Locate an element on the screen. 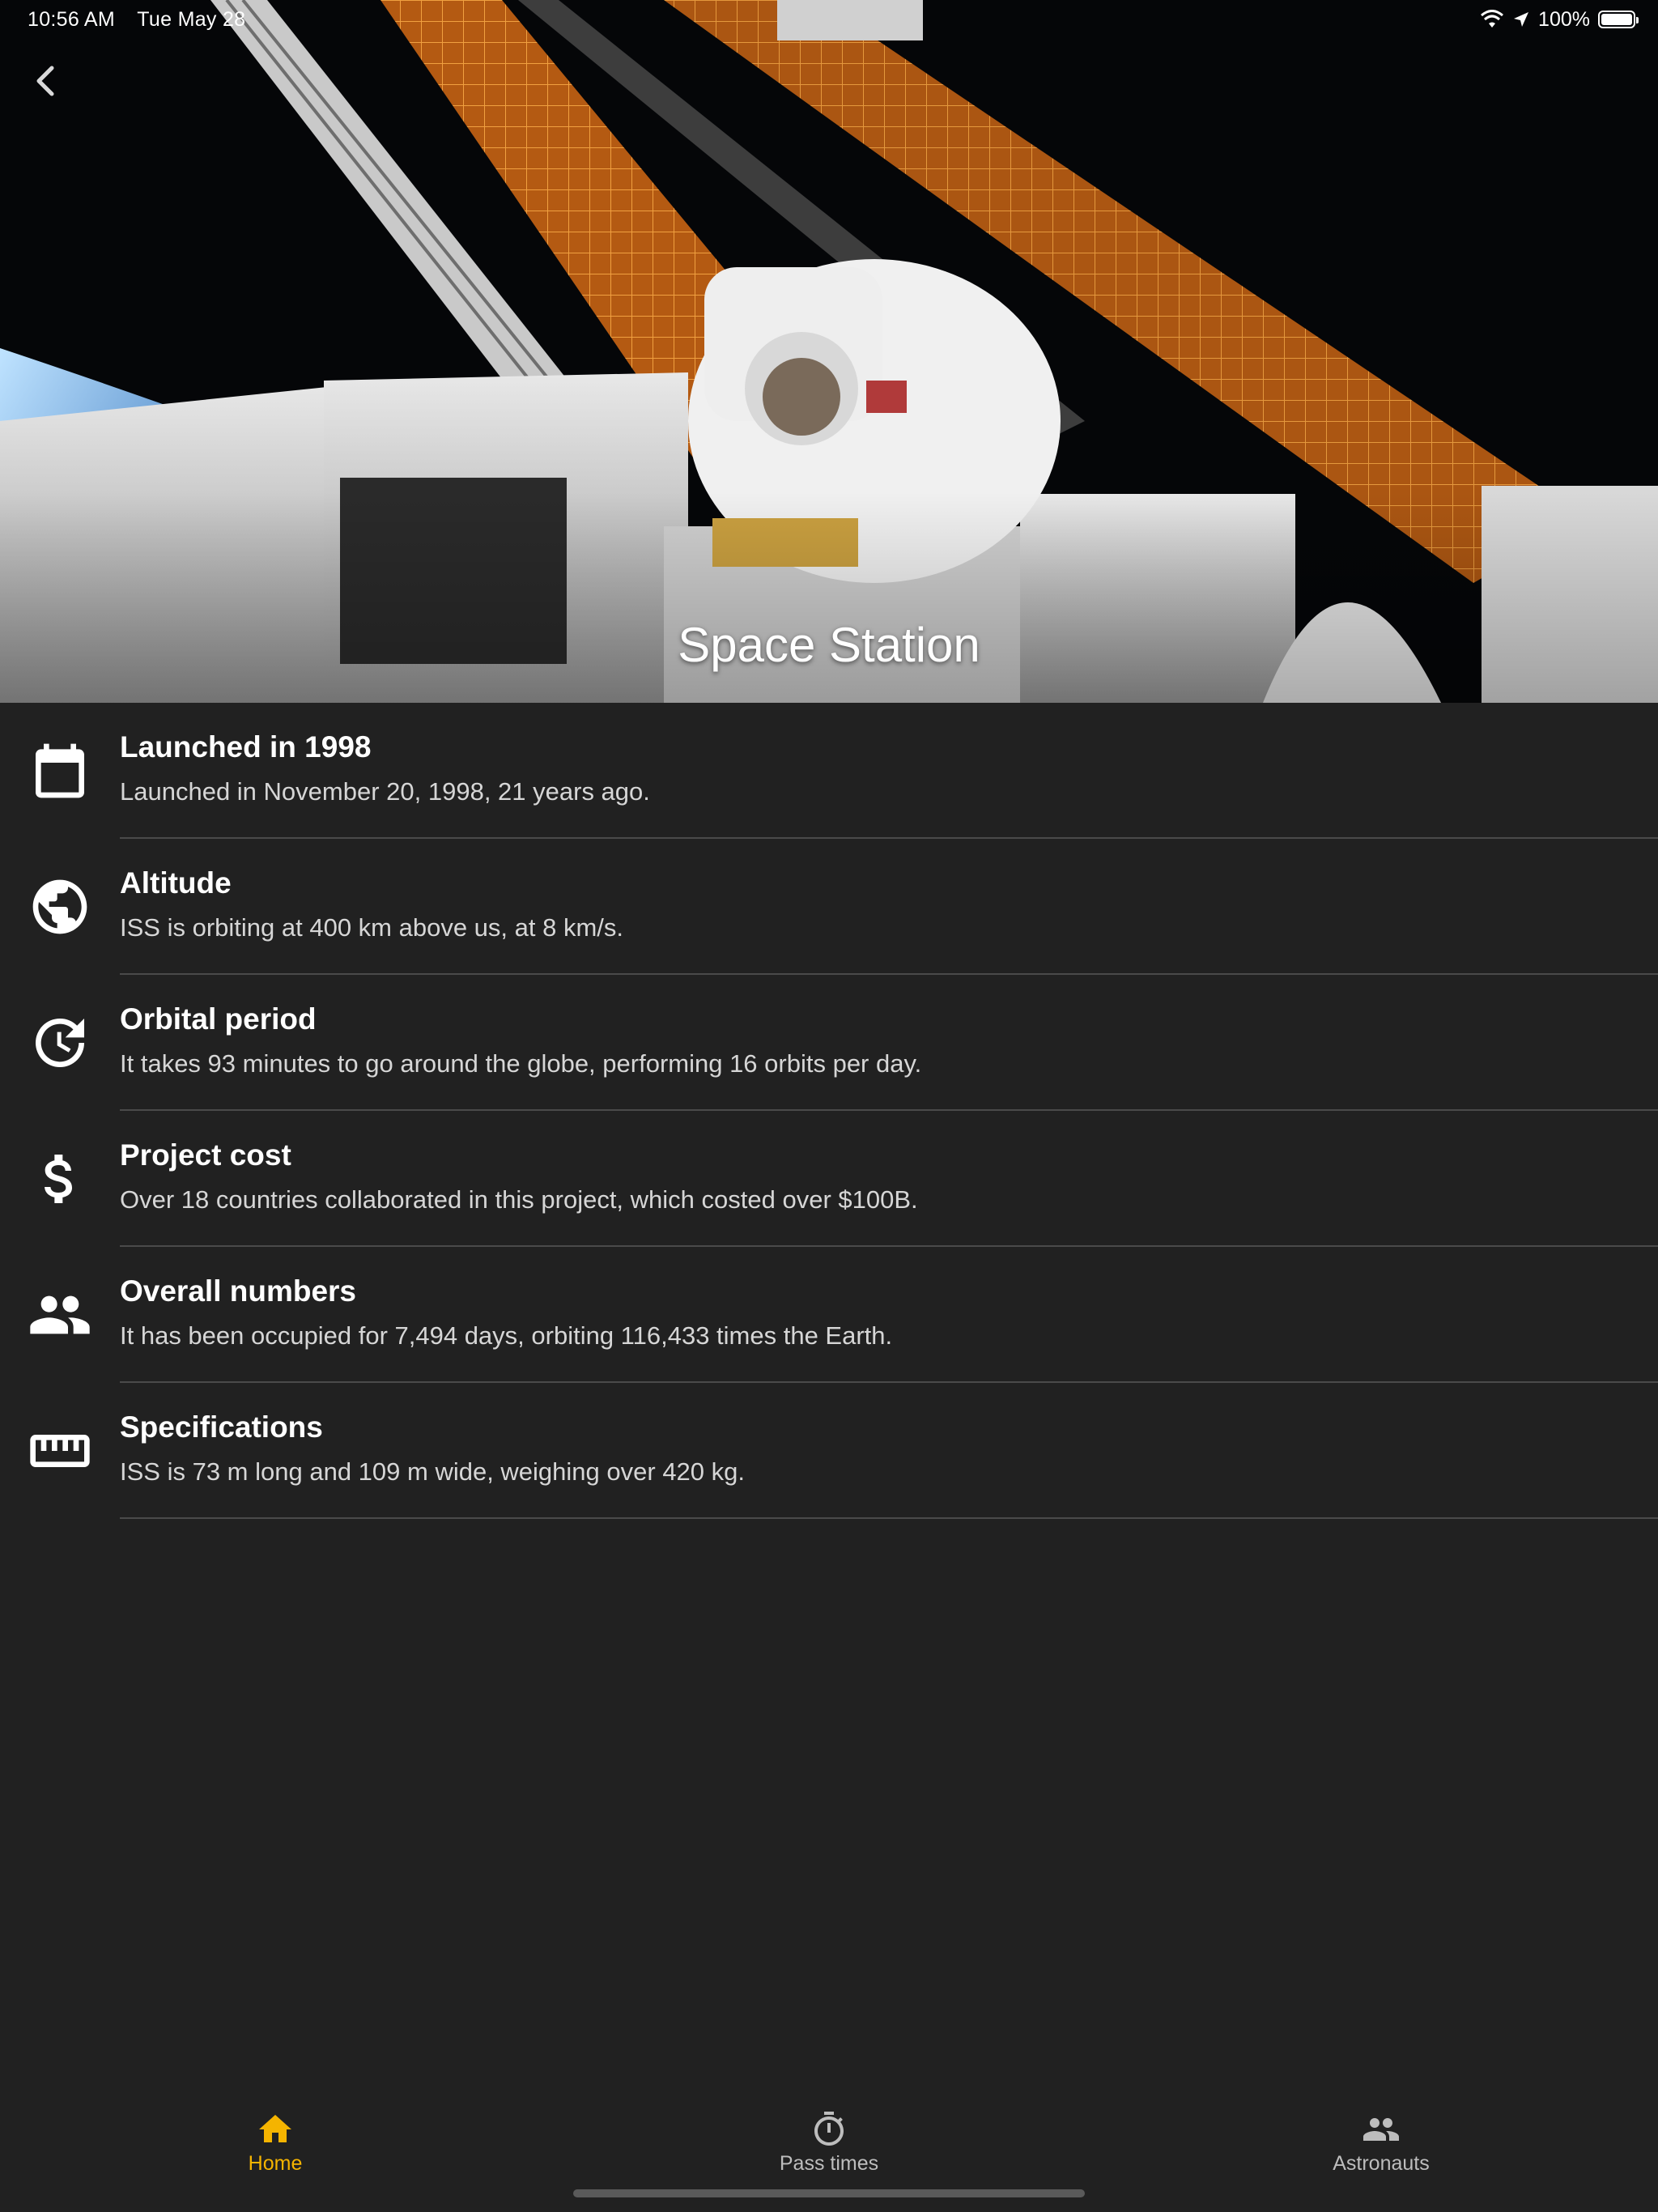 The image size is (1658, 2212). status-bar: 10:56 AM Tue May 28 100% is located at coordinates (829, 19).